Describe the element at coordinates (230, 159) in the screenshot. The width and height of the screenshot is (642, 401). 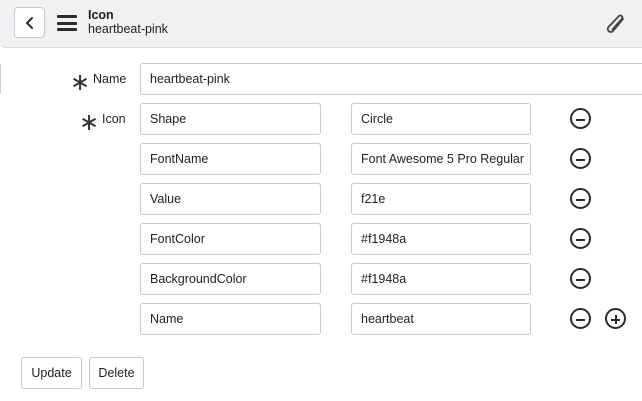
I see `icon-key-input: FontName` at that location.